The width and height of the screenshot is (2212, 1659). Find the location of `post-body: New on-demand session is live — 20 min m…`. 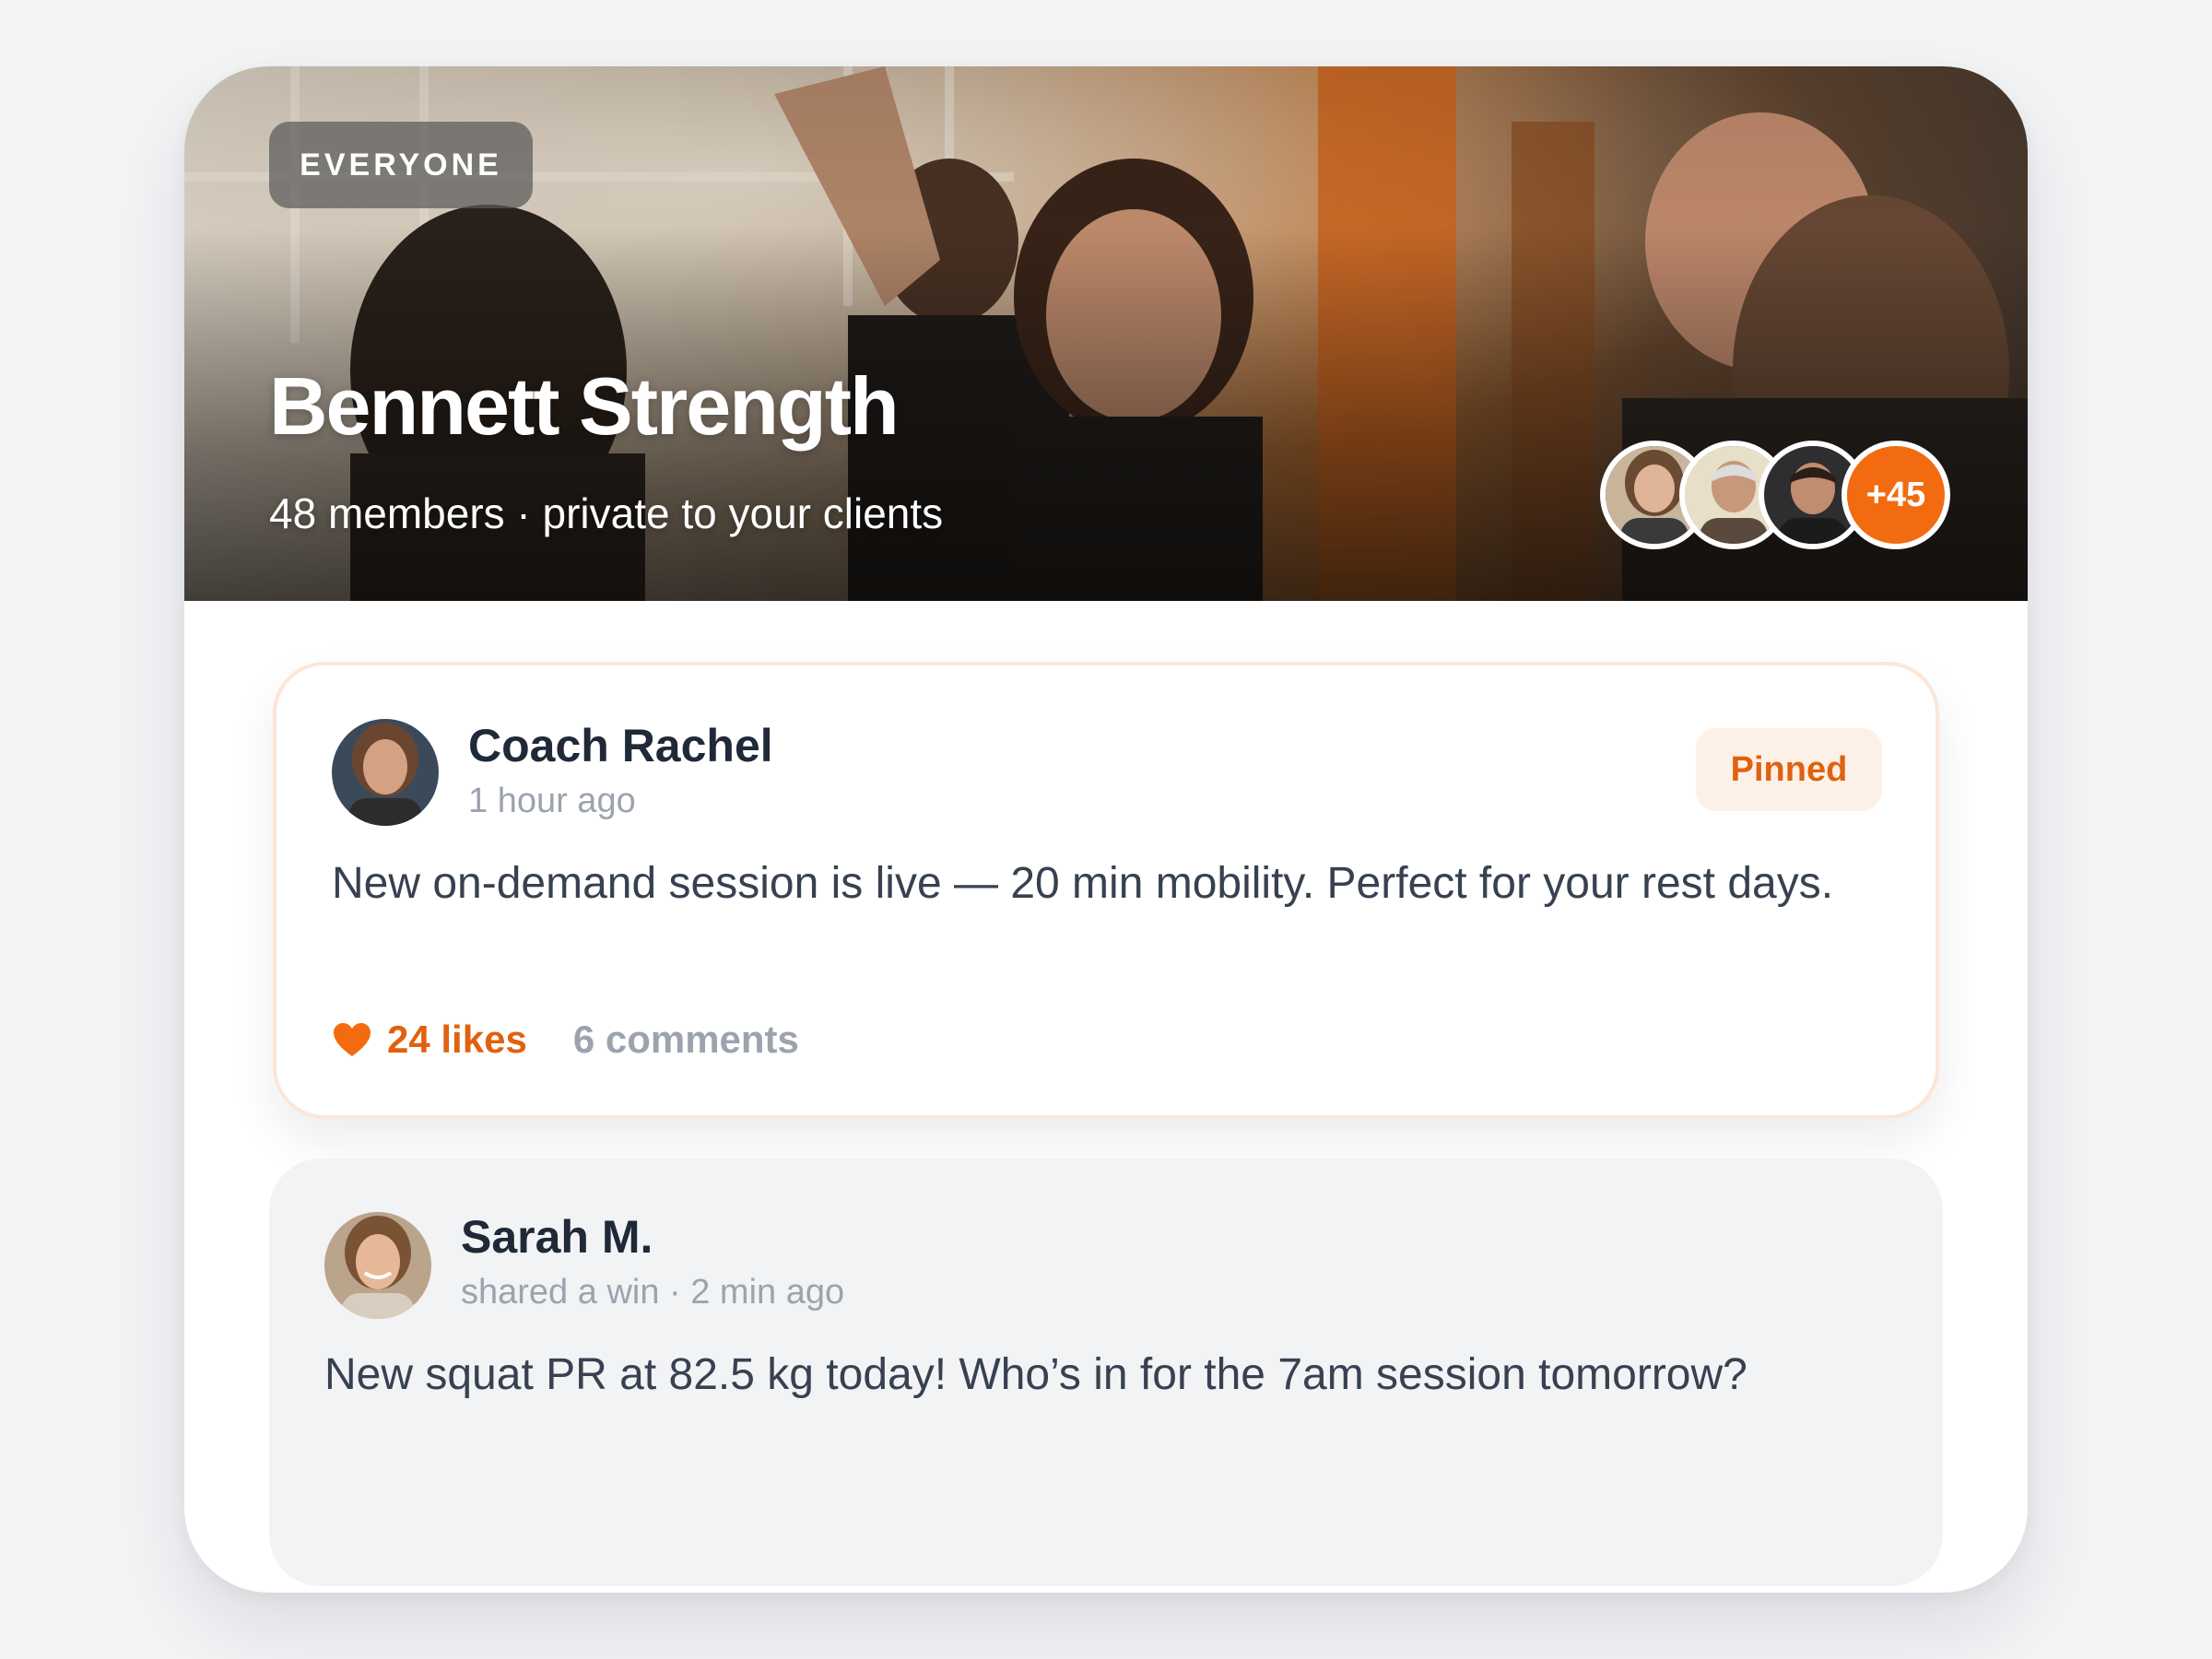

post-body: New on-demand session is live — 20 min m… is located at coordinates (1083, 883).